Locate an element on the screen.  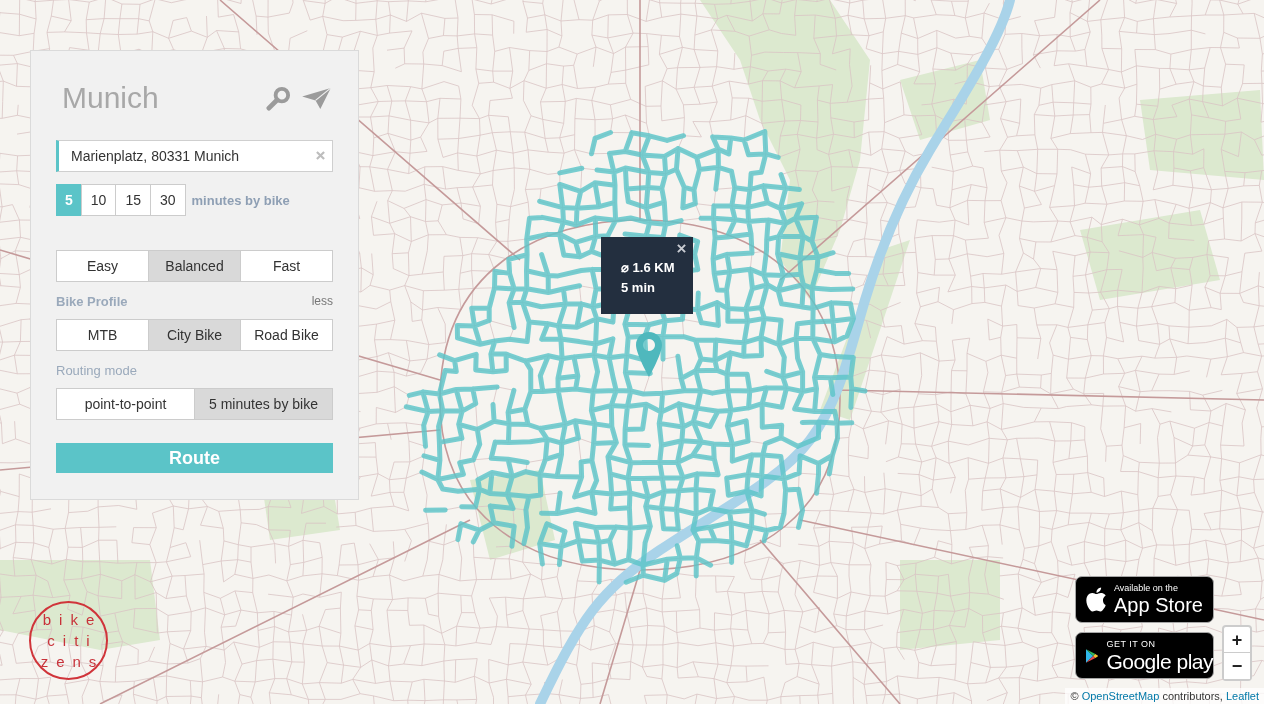
section-label: Routing mode is located at coordinates (96, 370).